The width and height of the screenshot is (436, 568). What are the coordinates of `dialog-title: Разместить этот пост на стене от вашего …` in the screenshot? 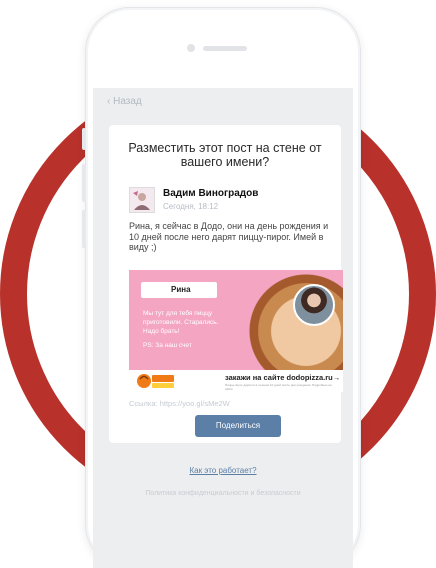 It's located at (225, 155).